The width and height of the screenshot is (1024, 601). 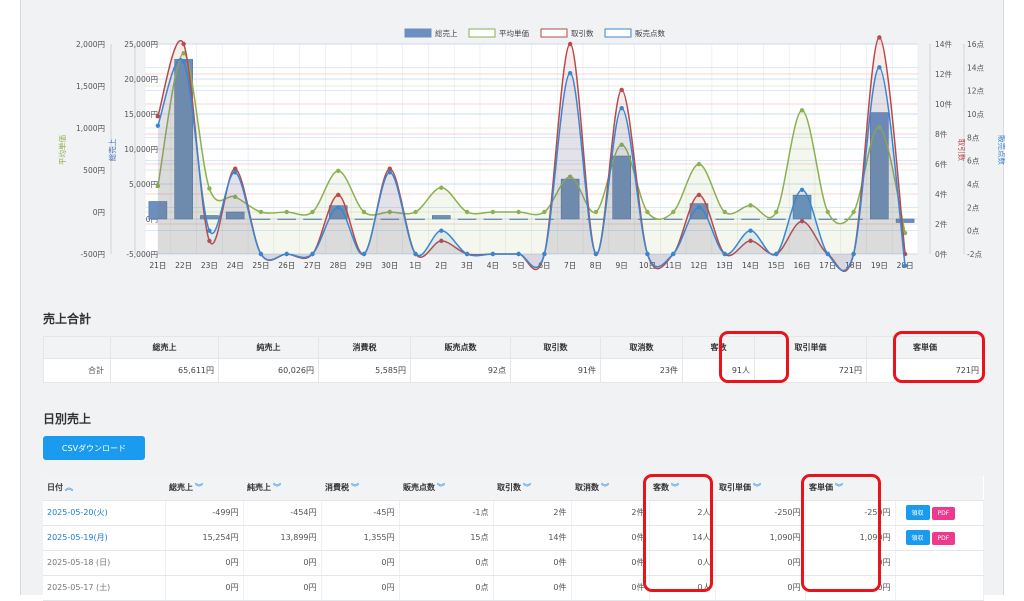 I want to click on daily-actions, so click(x=939, y=563).